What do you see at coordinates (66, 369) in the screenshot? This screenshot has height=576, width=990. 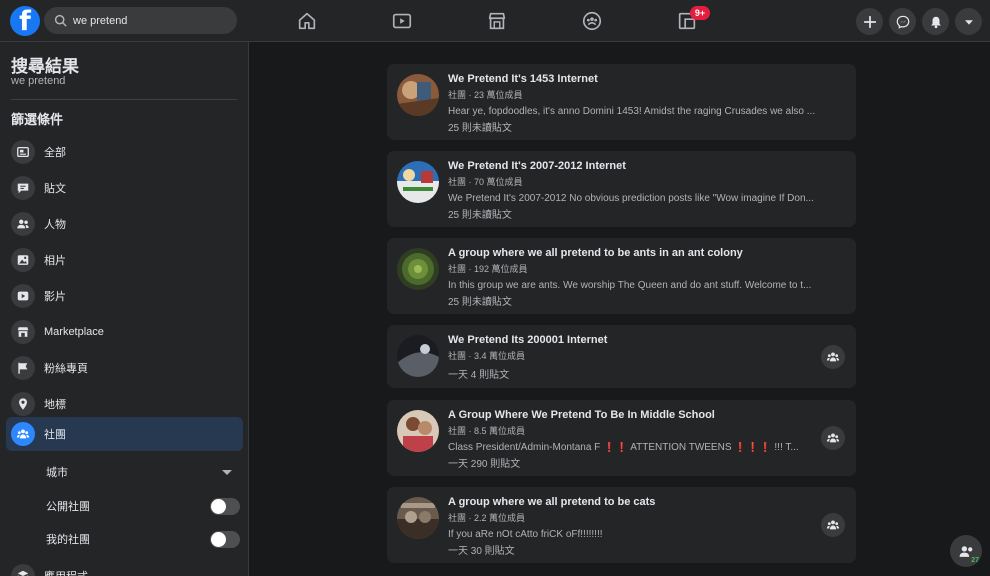 I see `sidebar-item-label: 粉絲專頁` at bounding box center [66, 369].